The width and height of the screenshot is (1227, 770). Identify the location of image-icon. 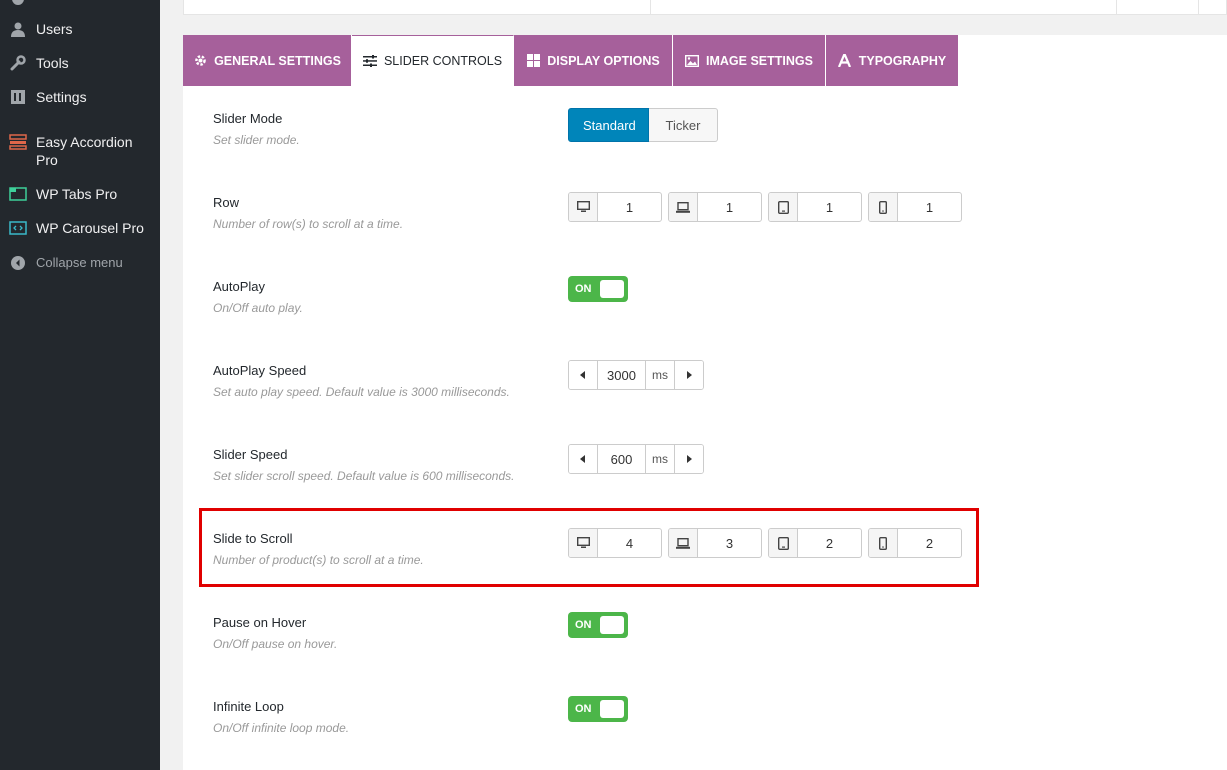
(692, 61).